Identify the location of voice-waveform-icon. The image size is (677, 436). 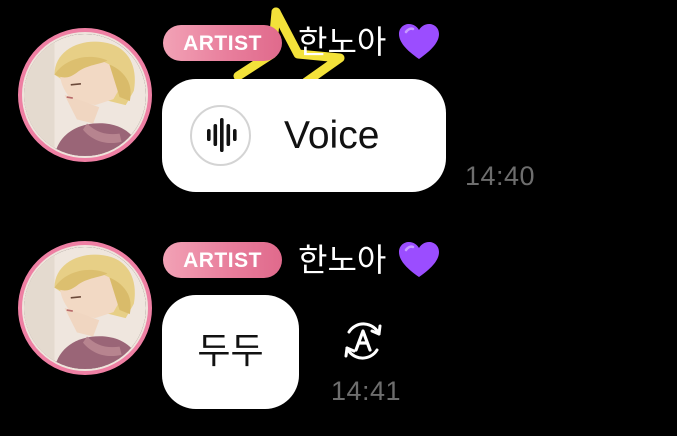
(222, 135).